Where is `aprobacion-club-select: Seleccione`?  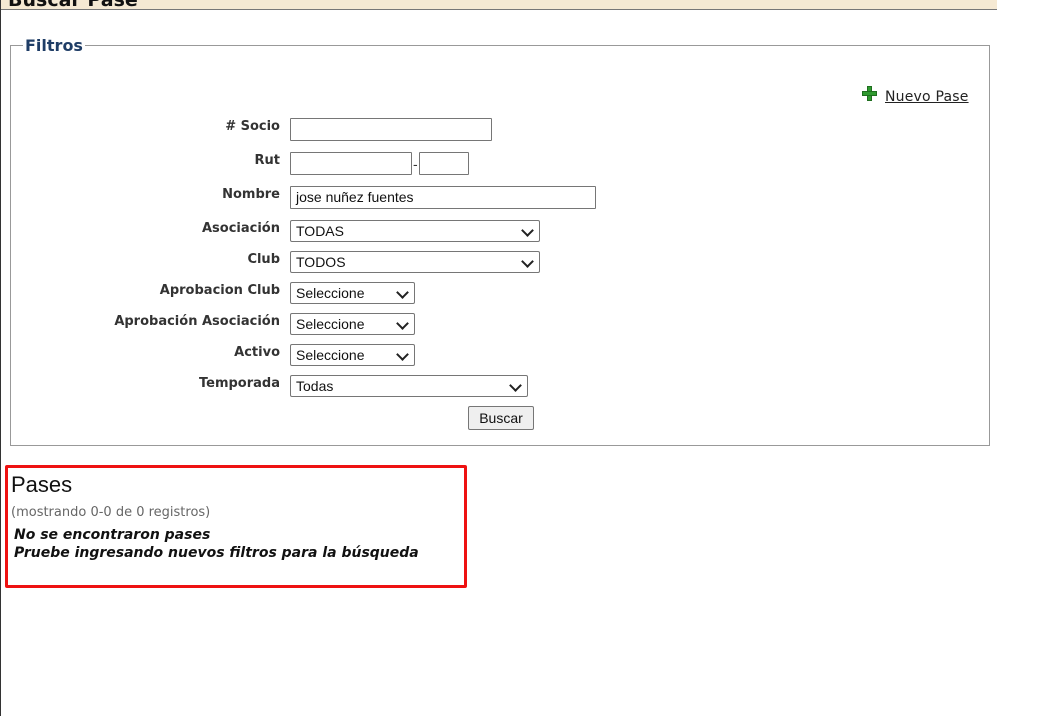
aprobacion-club-select: Seleccione is located at coordinates (352, 293).